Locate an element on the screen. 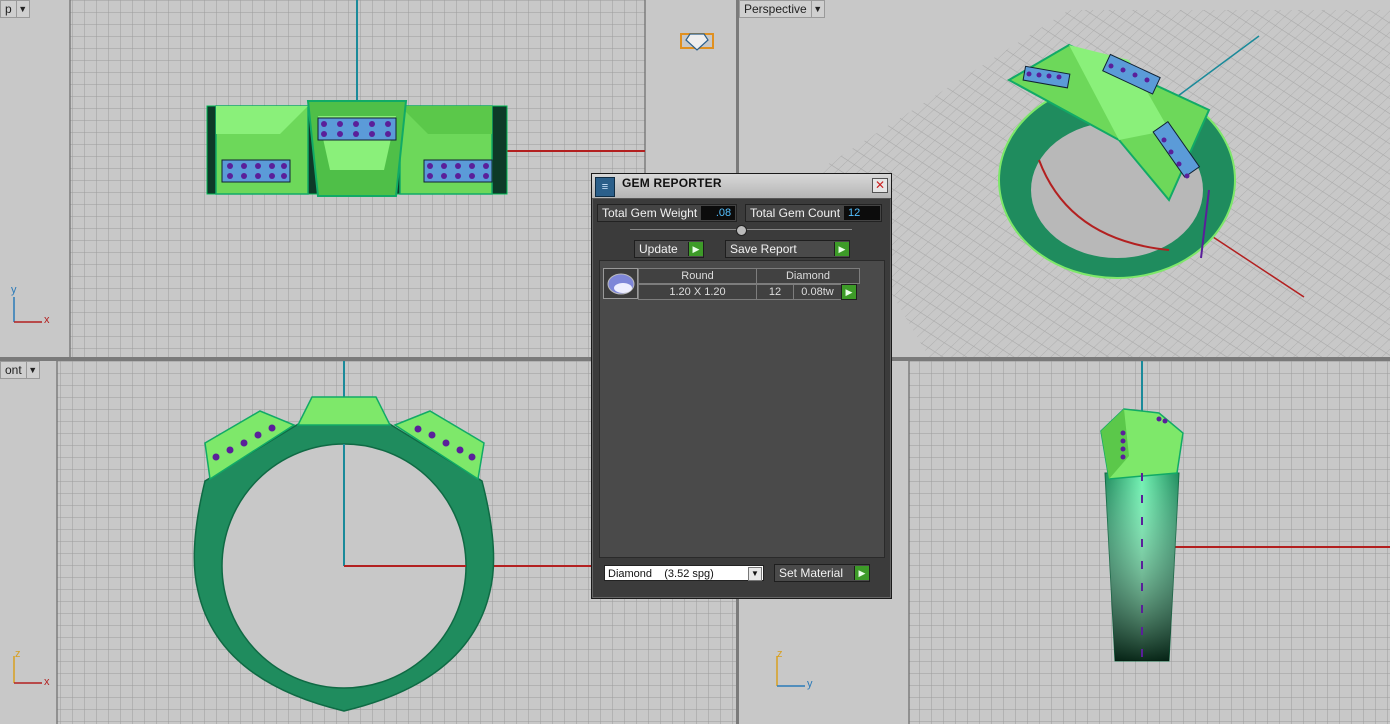 This screenshot has height=724, width=1390. update-button: Update ▶ is located at coordinates (669, 249).